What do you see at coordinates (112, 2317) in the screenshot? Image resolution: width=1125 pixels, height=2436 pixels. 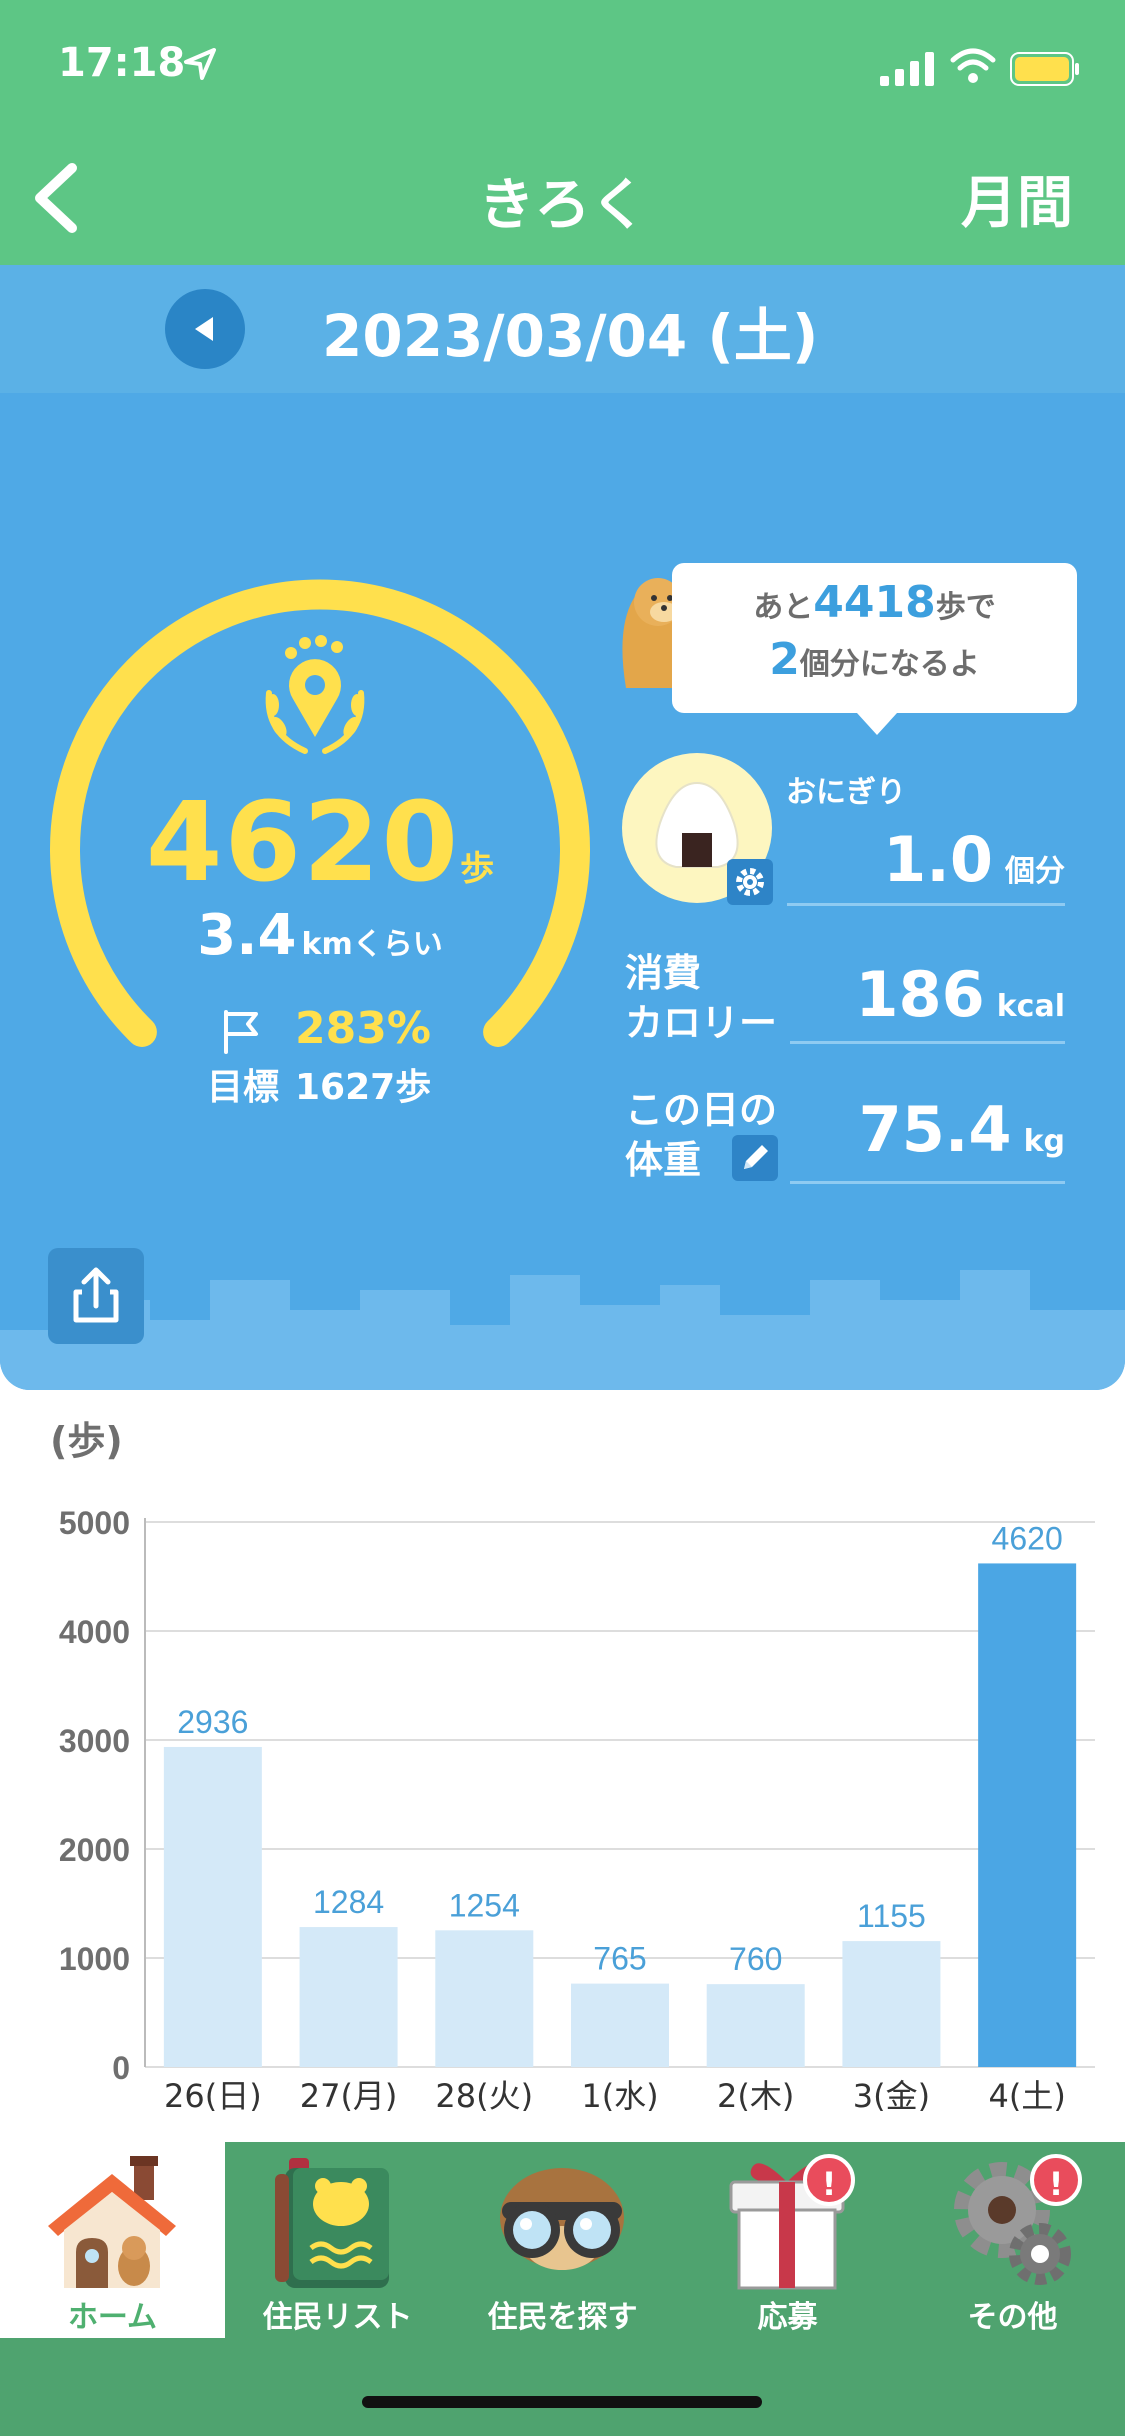 I see `tab-home-label: ホーム` at bounding box center [112, 2317].